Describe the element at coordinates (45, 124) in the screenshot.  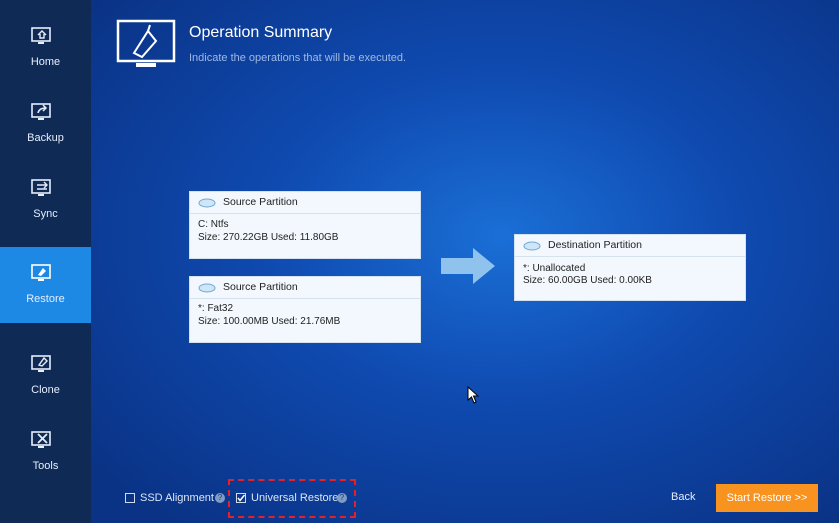
I see `sidebar-item-backup: Backup` at that location.